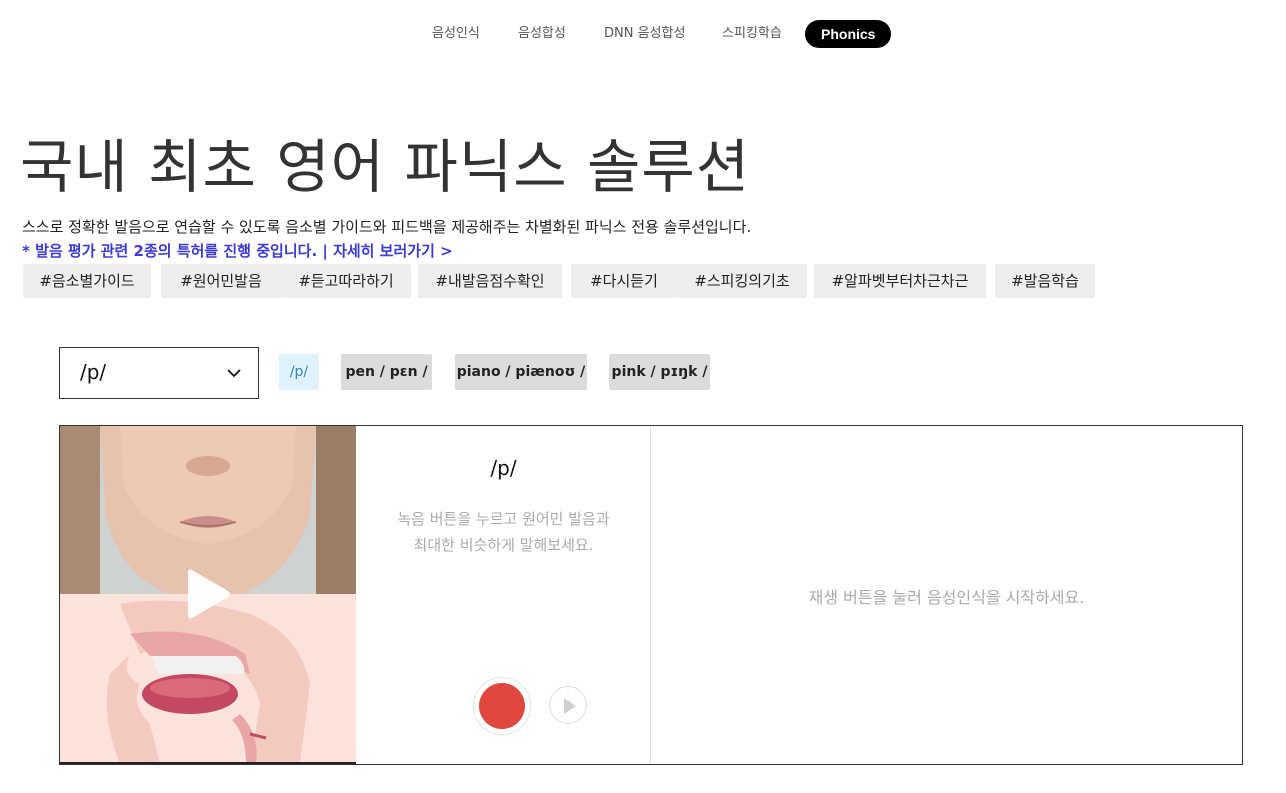 The image size is (1286, 793). Describe the element at coordinates (159, 373) in the screenshot. I see `phoneme-select: /p/` at that location.